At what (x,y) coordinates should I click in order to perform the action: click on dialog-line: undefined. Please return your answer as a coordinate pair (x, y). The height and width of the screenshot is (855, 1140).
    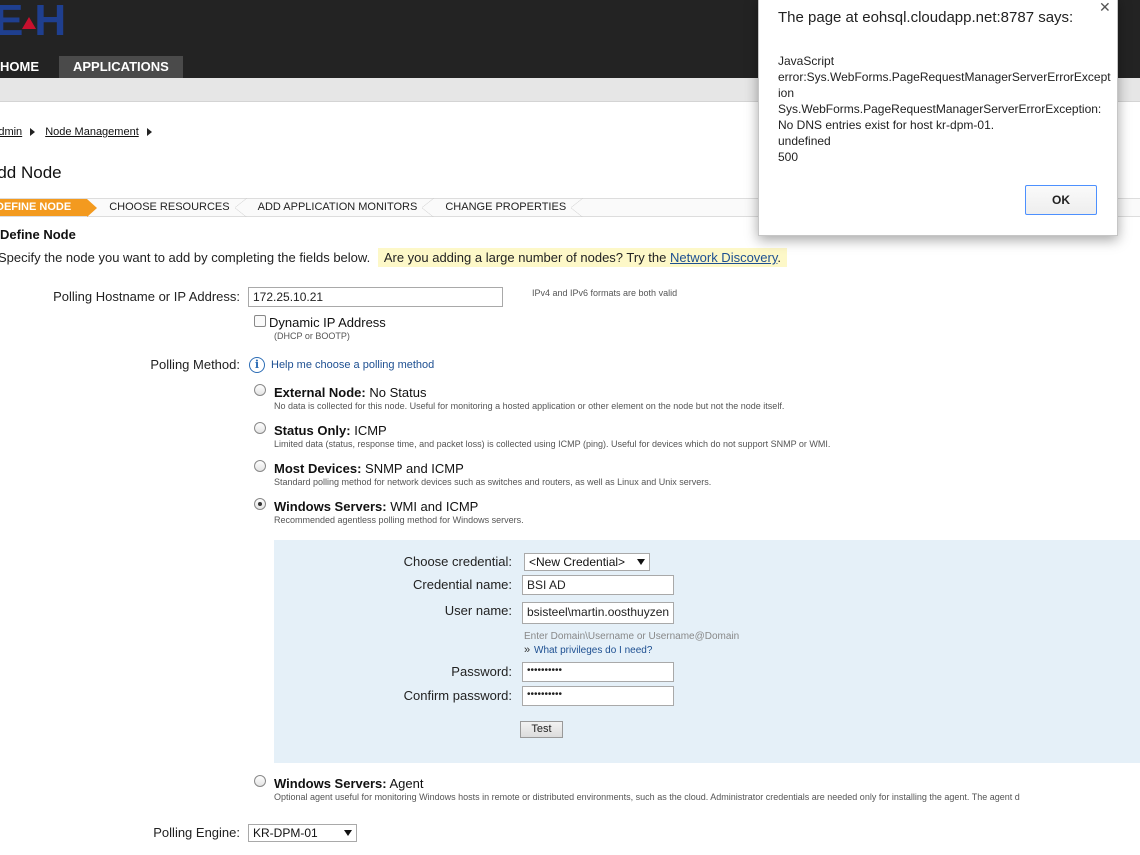
    Looking at the image, I should click on (804, 141).